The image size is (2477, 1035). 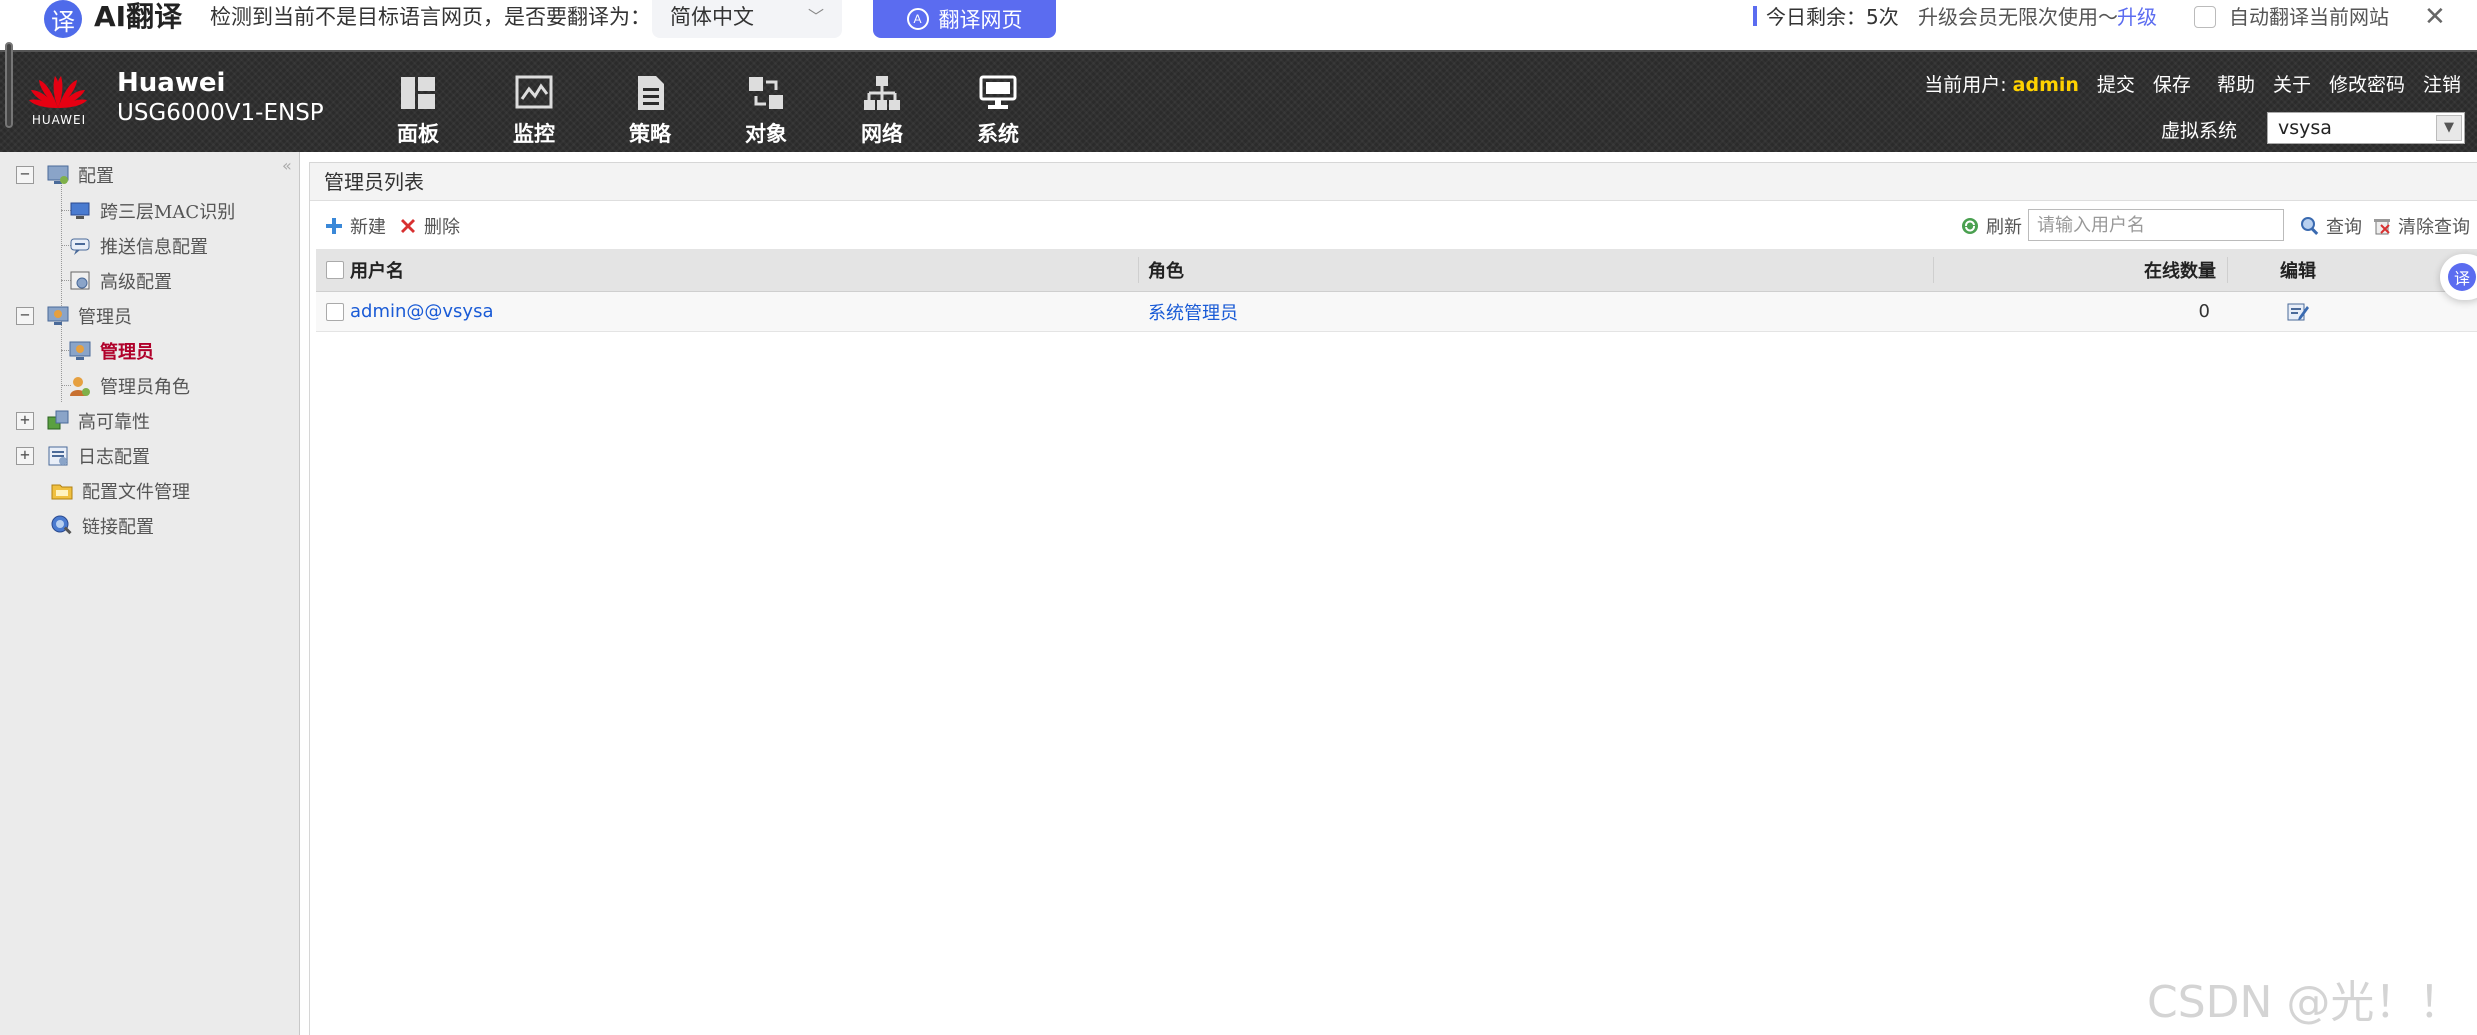 I want to click on sidebar-item-high-availability: + 高可靠性, so click(x=83, y=421).